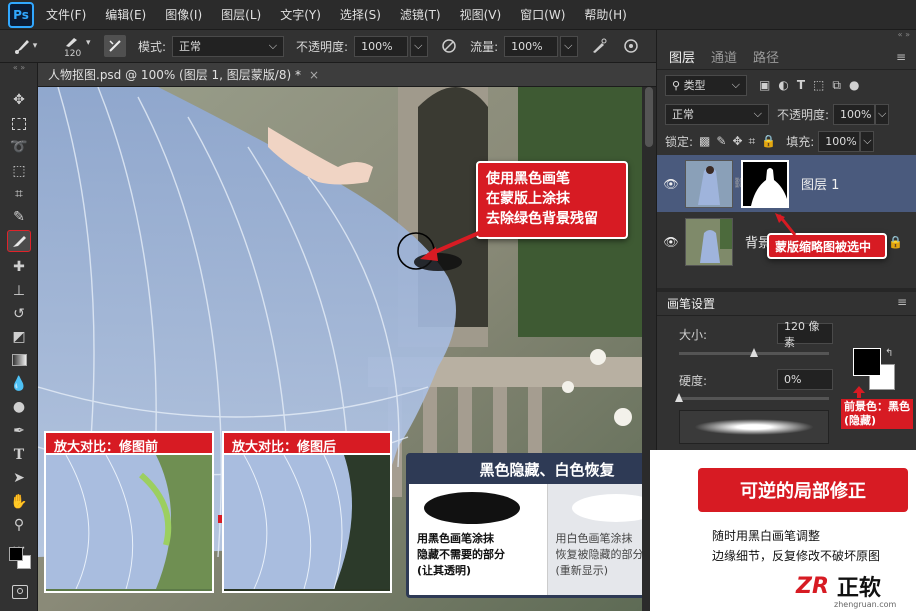 The image size is (916, 611). I want to click on black-stroke-icon, so click(472, 508).